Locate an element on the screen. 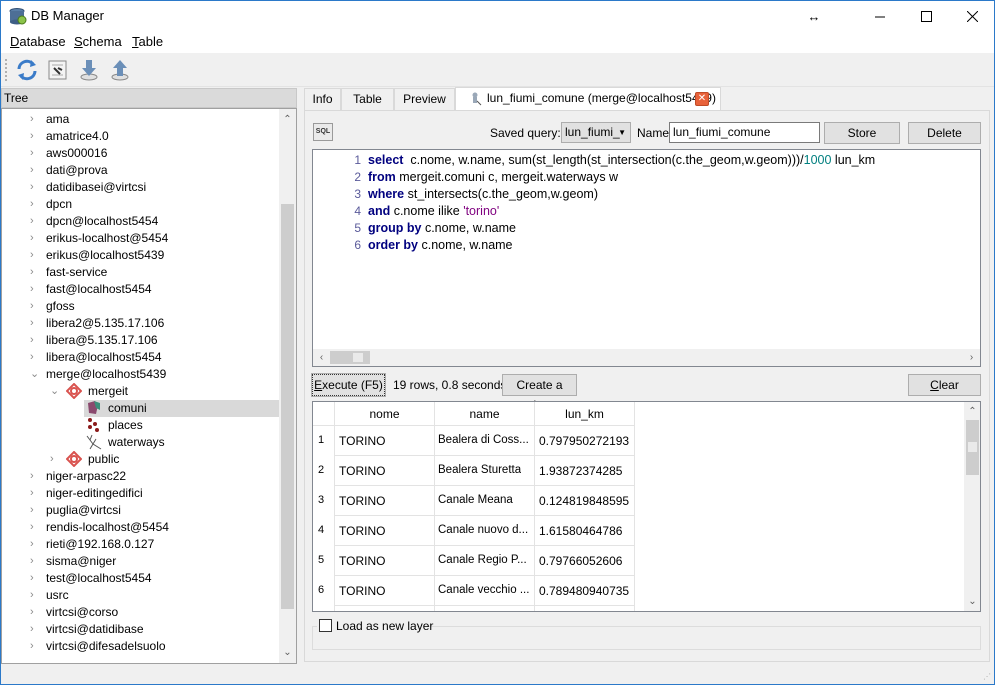 Image resolution: width=995 pixels, height=685 pixels. results-scroll-up-icon: ⌃ is located at coordinates (972, 411).